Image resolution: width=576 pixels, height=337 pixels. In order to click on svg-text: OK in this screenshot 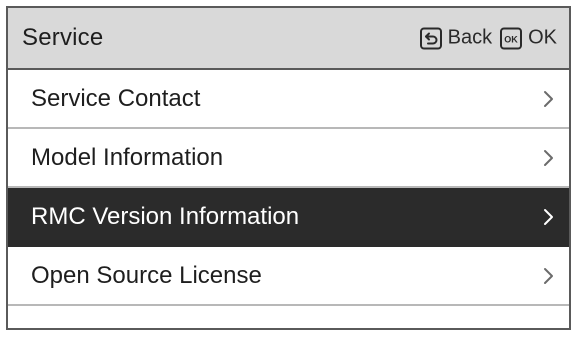, I will do `click(511, 39)`.